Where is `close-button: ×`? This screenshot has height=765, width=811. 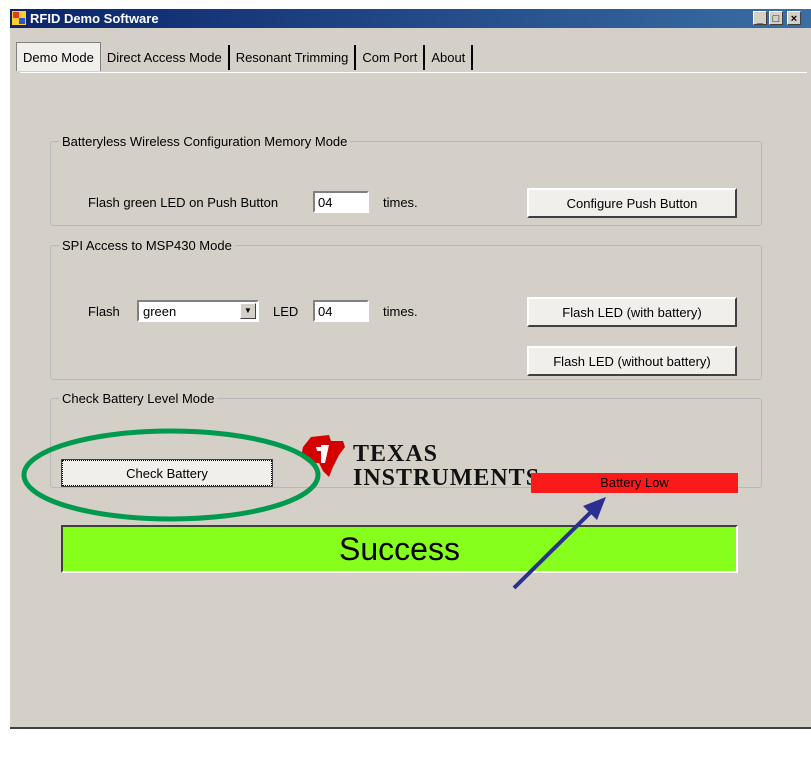 close-button: × is located at coordinates (794, 18).